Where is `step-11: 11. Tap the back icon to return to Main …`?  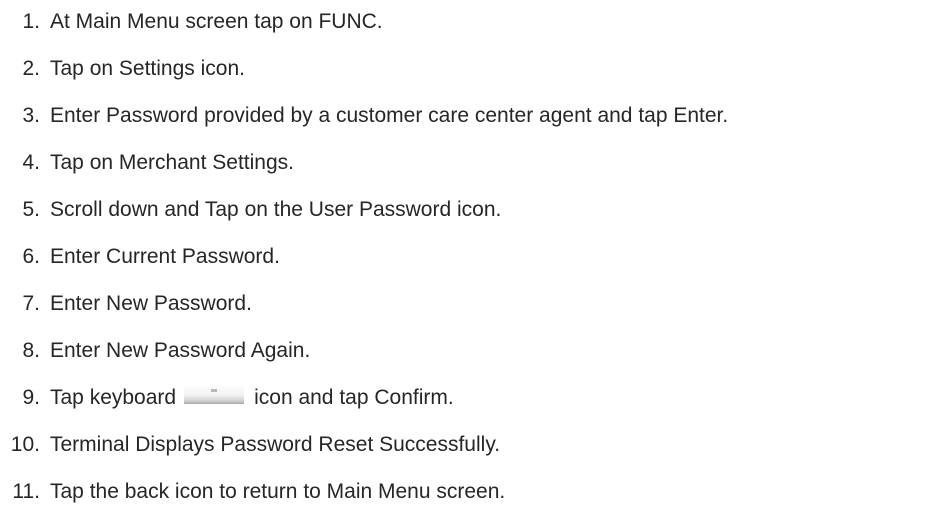
step-11: 11. Tap the back icon to return to Main … is located at coordinates (252, 492).